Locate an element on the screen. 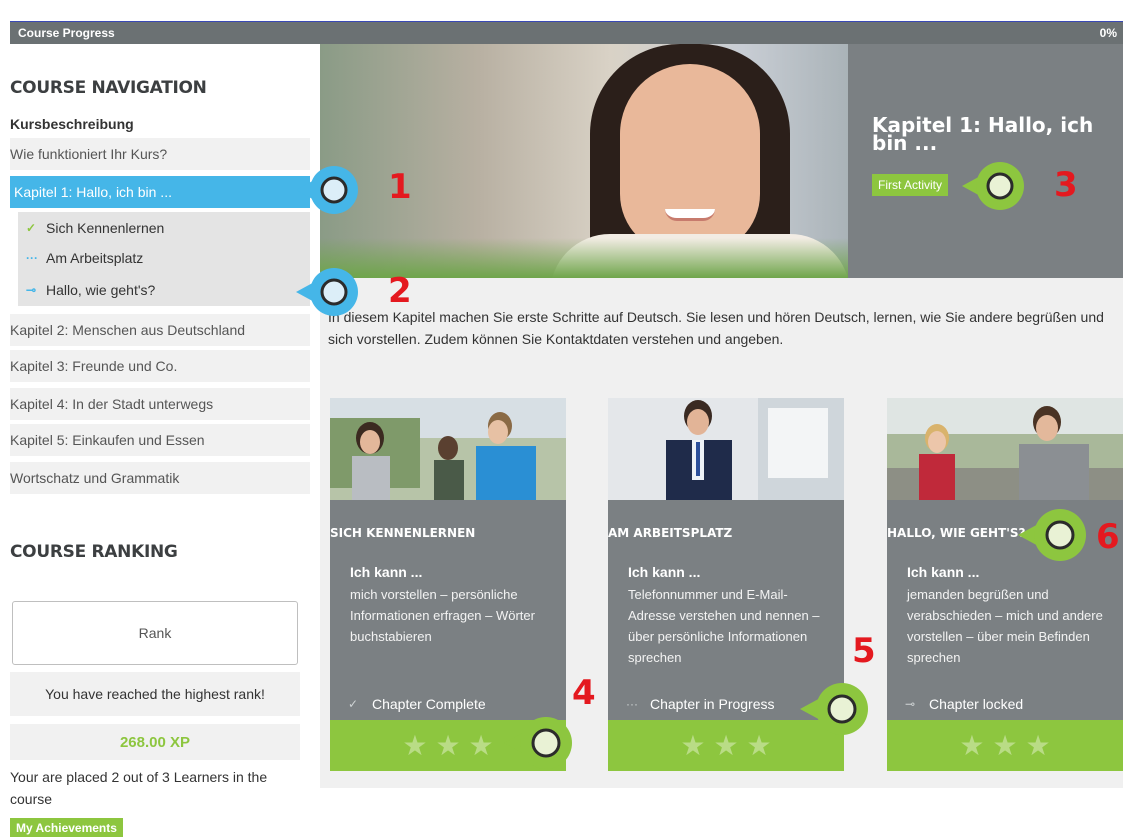 The height and width of the screenshot is (837, 1123). sidebar-item-kapitel-5: Kapitel 5: Einkaufen und Essen is located at coordinates (160, 441).